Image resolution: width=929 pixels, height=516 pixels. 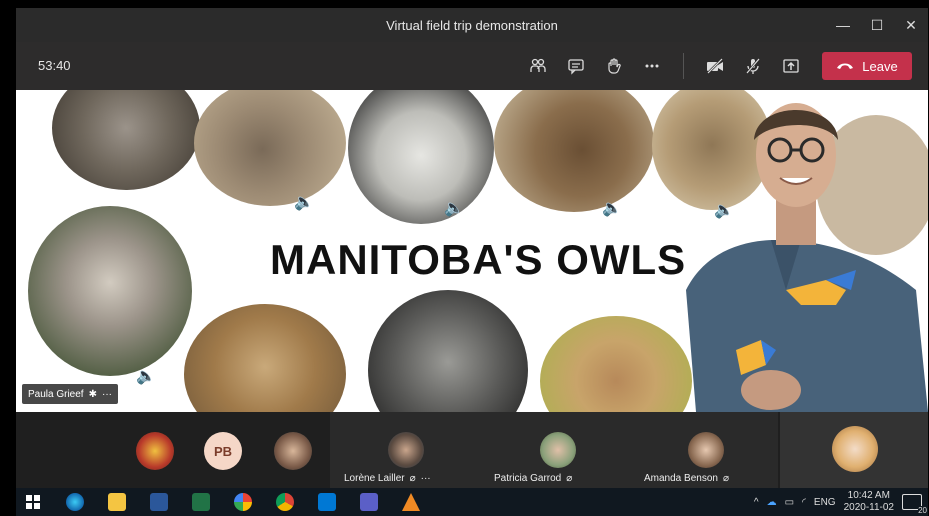 I want to click on more-actions-button, so click(x=652, y=66).